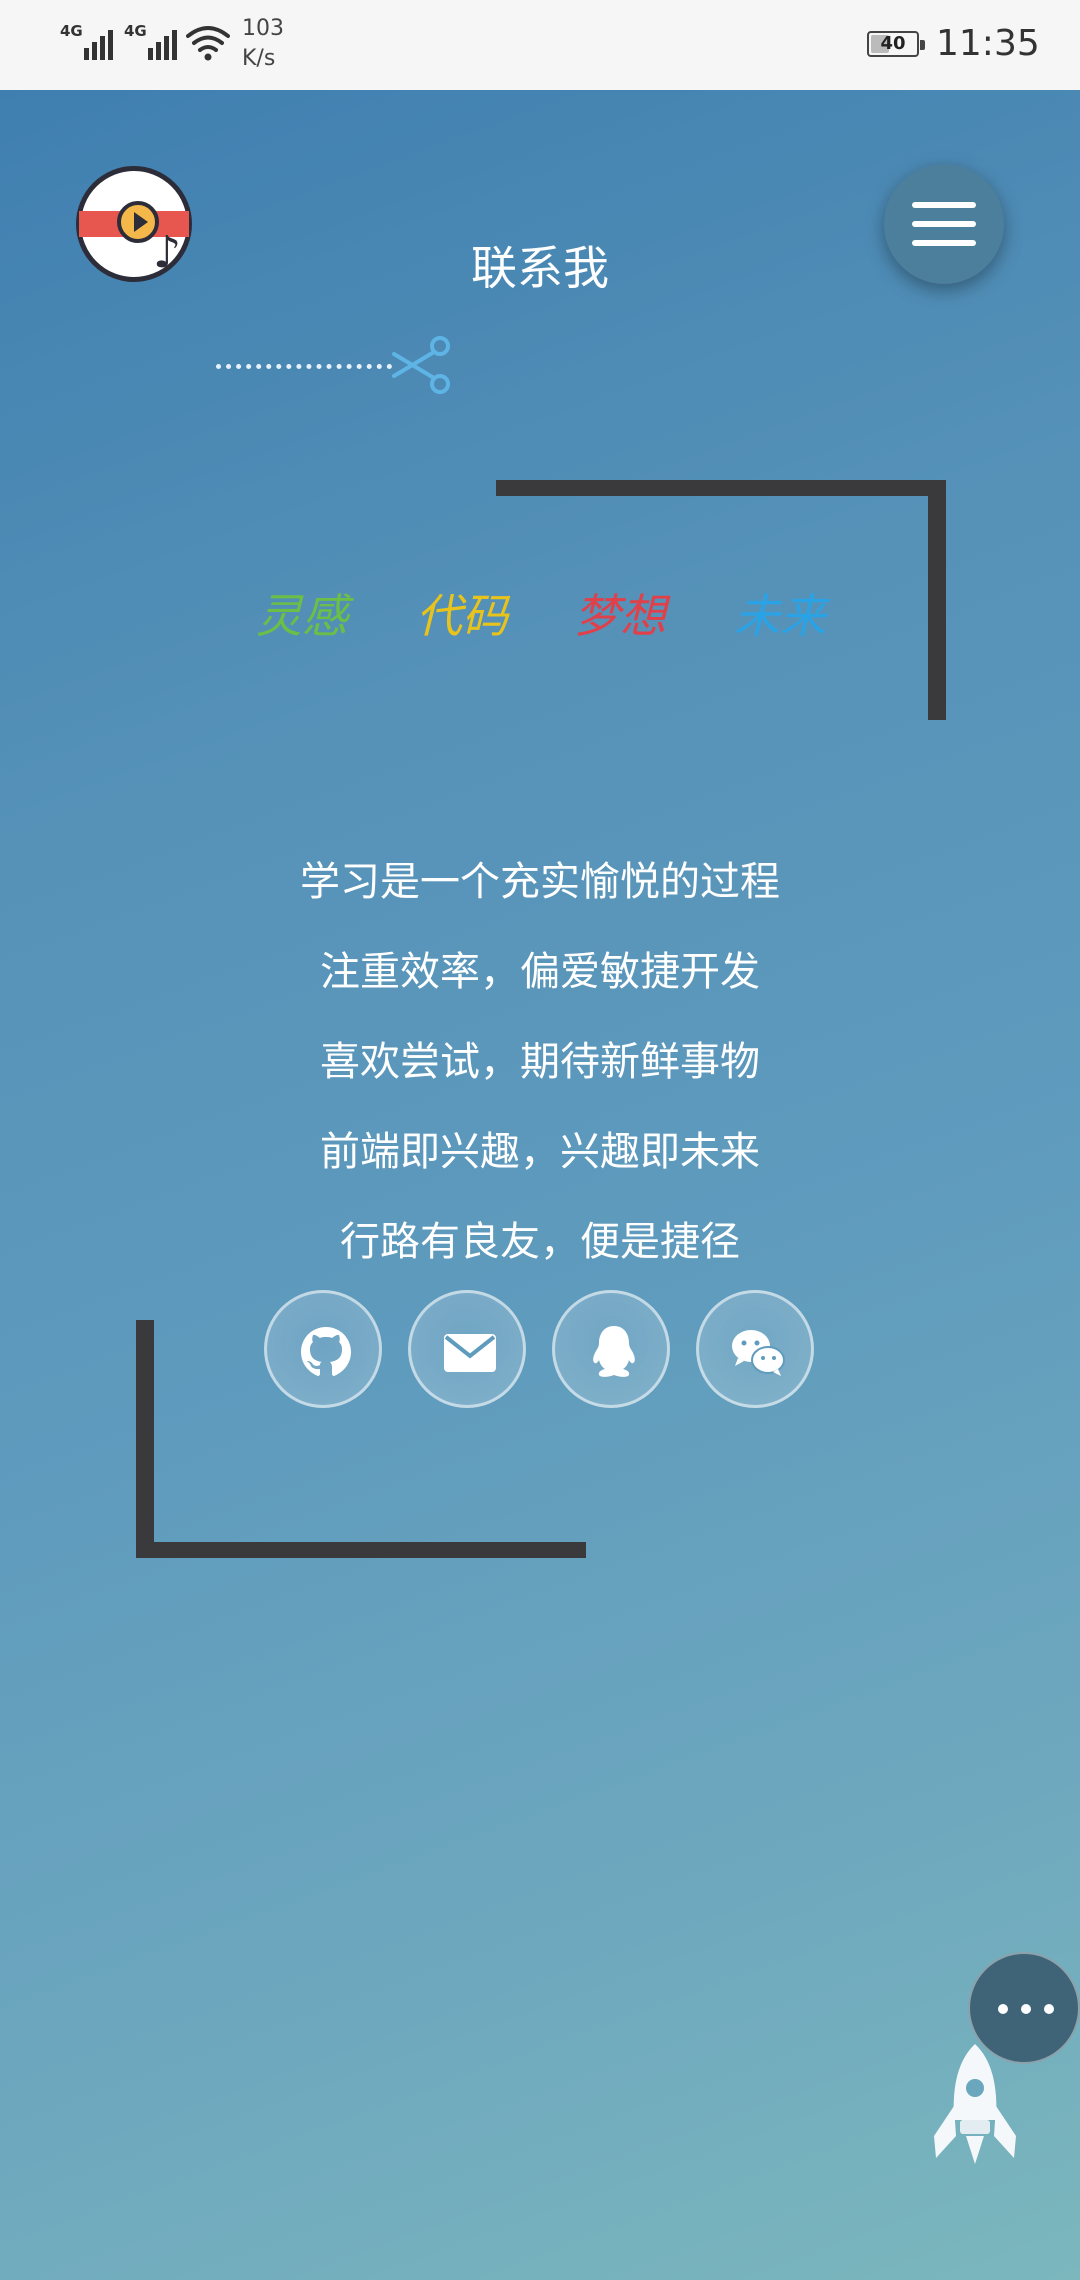 The height and width of the screenshot is (2280, 1080). I want to click on mail-icon, so click(470, 1353).